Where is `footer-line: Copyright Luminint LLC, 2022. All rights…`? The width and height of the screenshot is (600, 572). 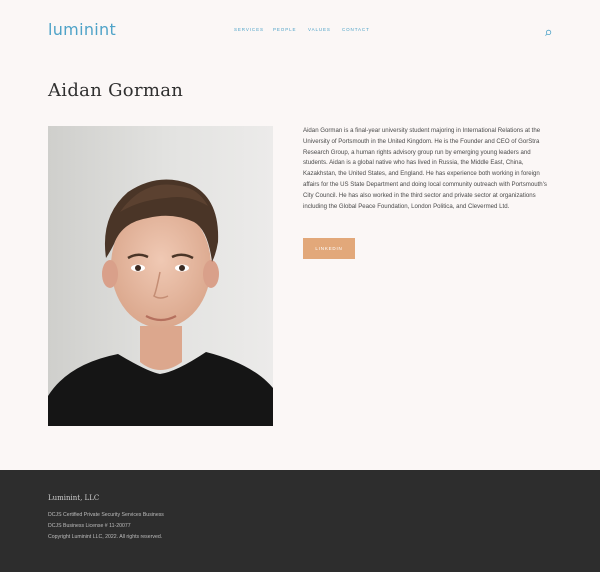 footer-line: Copyright Luminint LLC, 2022. All rights… is located at coordinates (105, 537).